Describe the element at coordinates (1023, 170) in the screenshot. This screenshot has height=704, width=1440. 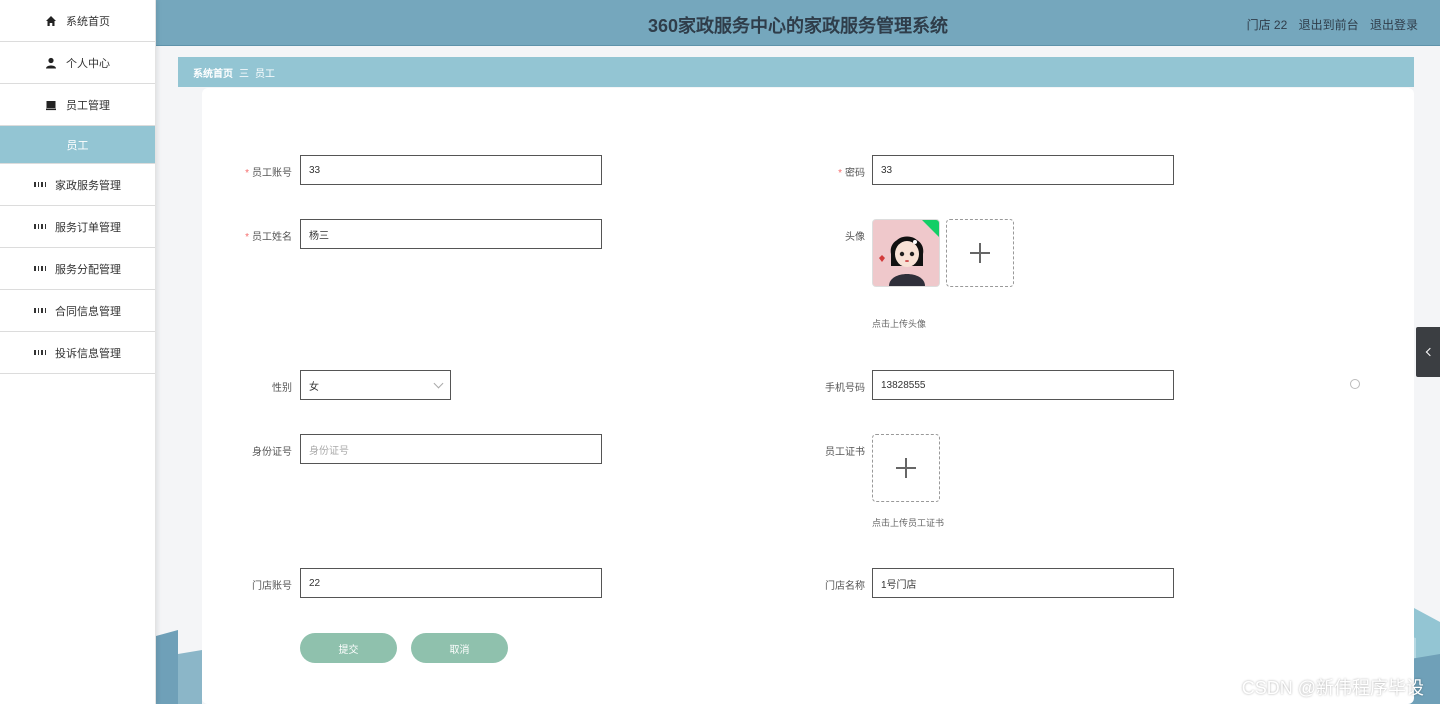
I see `password-input: 33` at that location.